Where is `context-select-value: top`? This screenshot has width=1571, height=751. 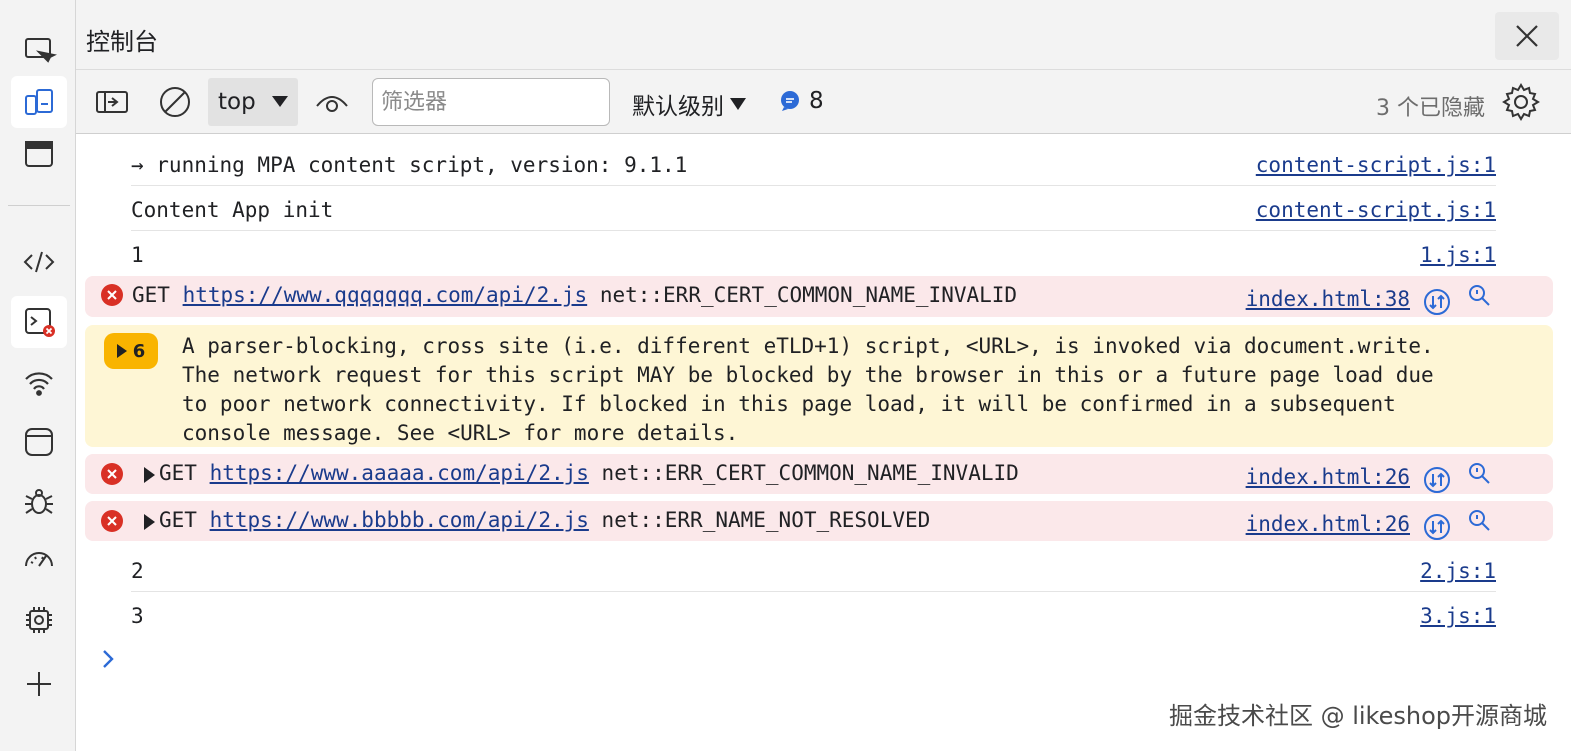
context-select-value: top is located at coordinates (237, 102).